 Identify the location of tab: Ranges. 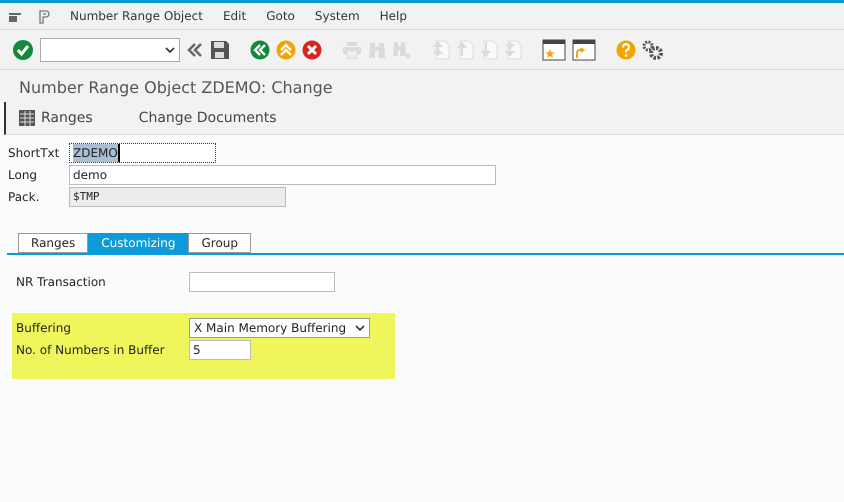
(53, 243).